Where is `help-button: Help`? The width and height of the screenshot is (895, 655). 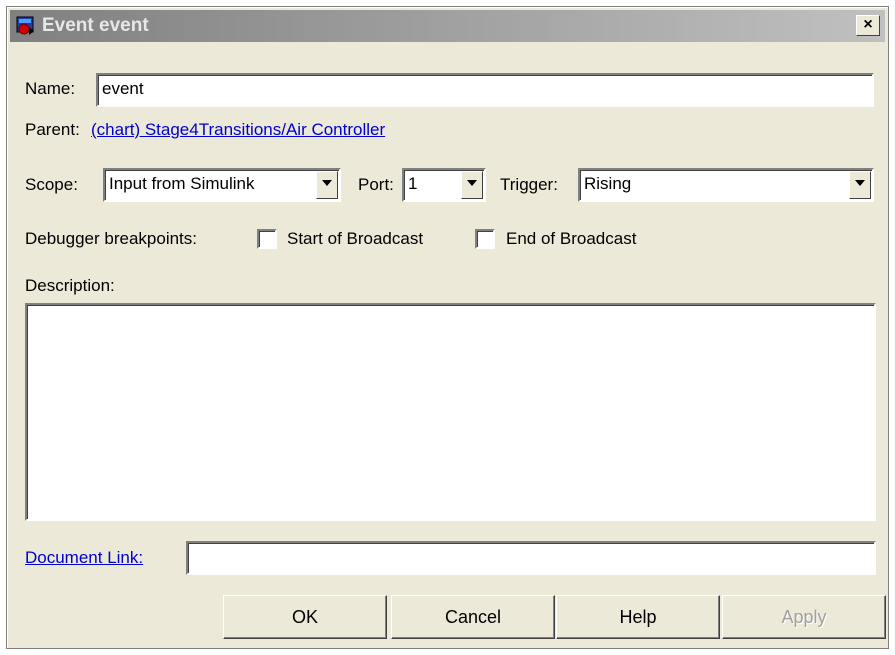 help-button: Help is located at coordinates (638, 617).